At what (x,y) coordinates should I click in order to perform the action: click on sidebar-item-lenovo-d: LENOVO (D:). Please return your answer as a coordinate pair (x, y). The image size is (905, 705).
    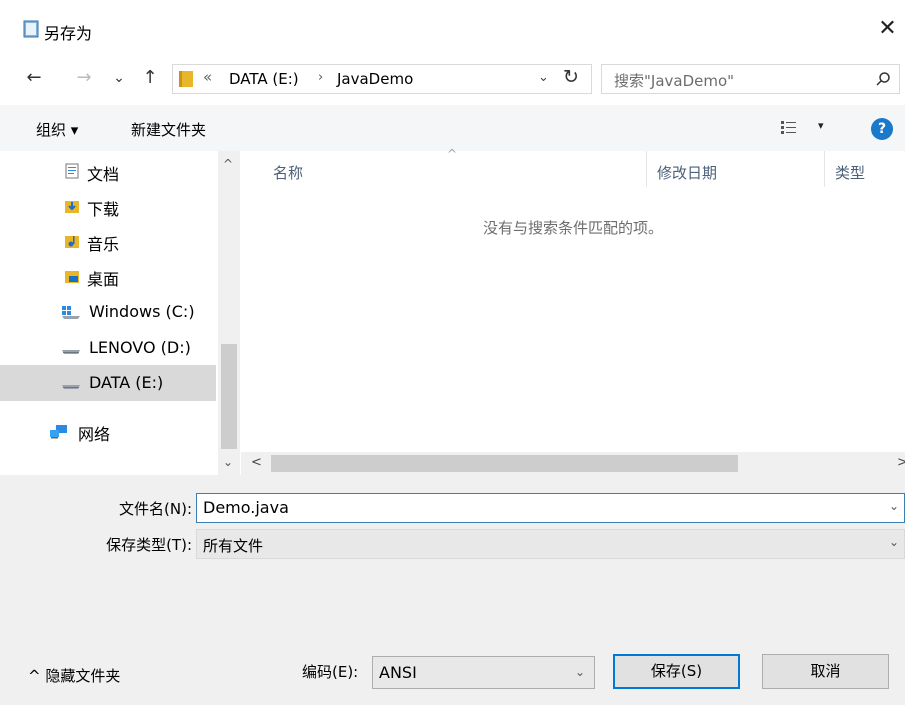
    Looking at the image, I should click on (108, 348).